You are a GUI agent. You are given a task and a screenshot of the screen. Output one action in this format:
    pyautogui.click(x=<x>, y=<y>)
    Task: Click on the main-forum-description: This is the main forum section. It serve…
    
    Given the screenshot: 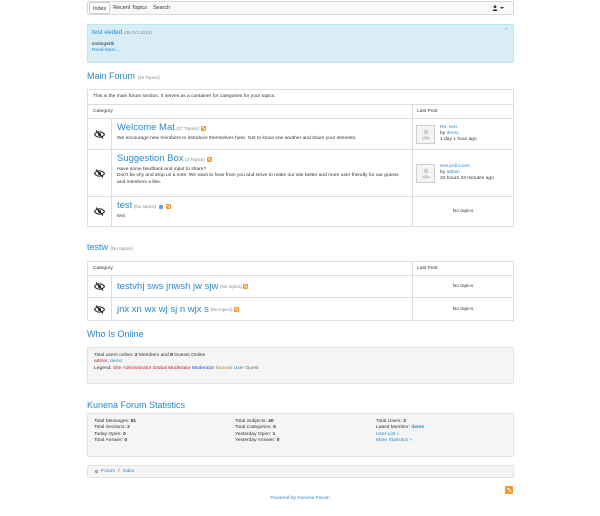 What is the action you would take?
    pyautogui.click(x=300, y=97)
    